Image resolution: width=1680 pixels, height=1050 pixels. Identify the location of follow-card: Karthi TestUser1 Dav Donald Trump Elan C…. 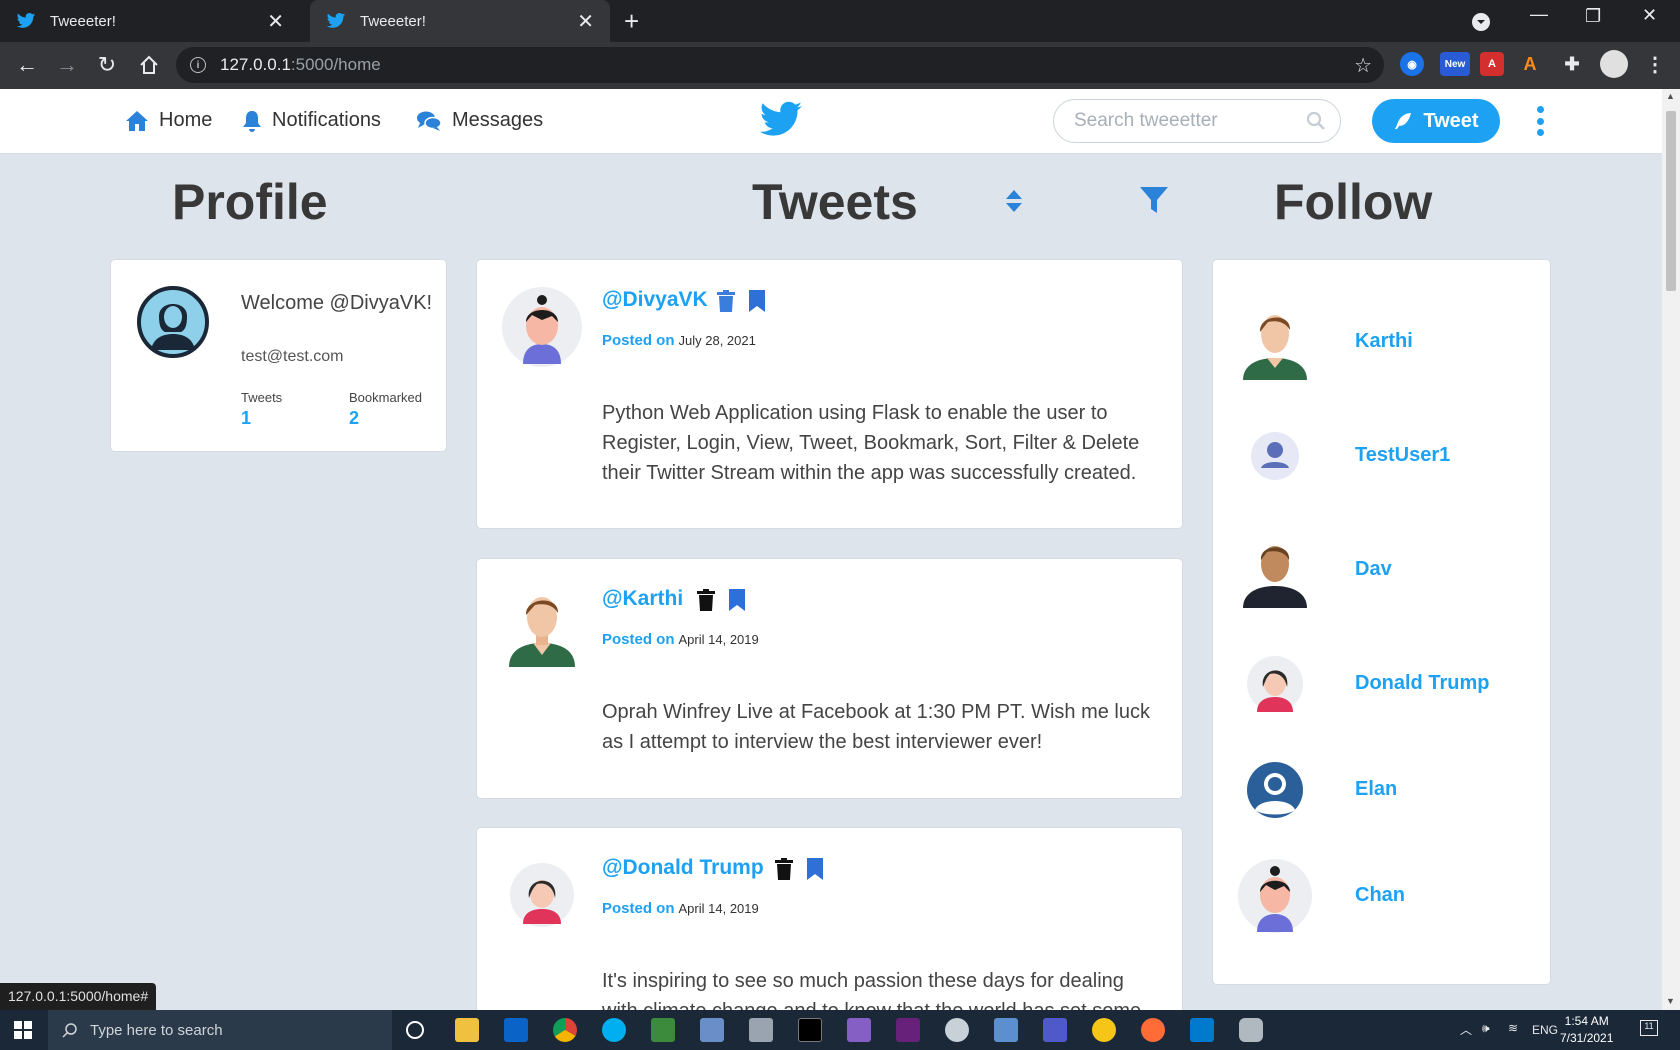
(1381, 622).